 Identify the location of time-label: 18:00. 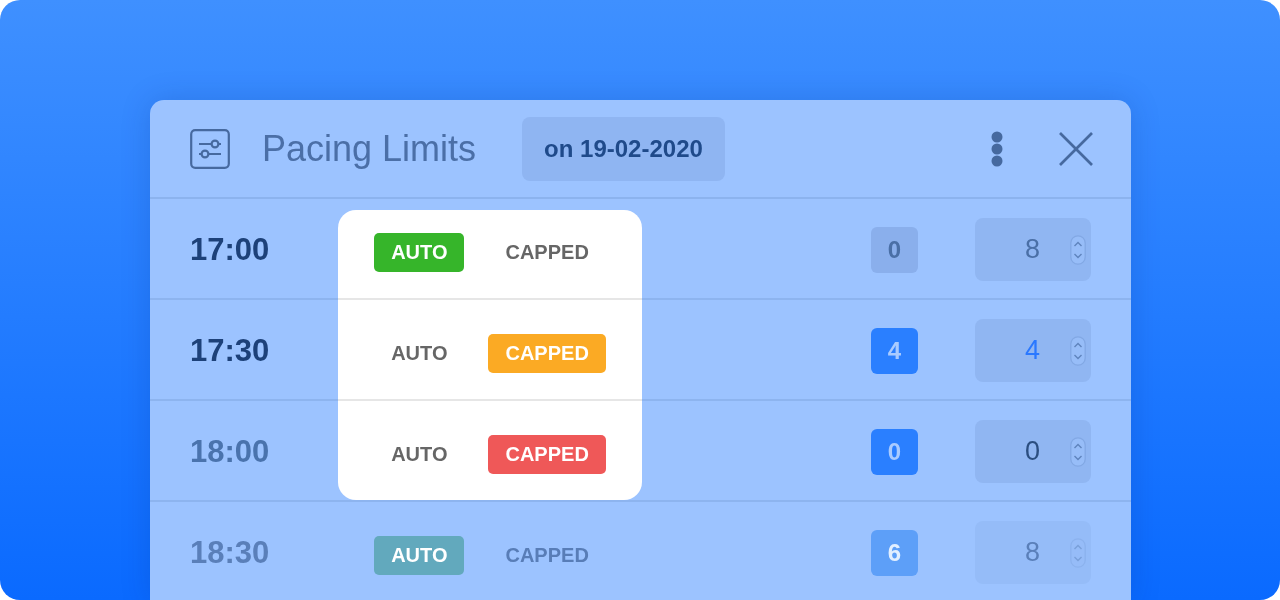
(230, 451).